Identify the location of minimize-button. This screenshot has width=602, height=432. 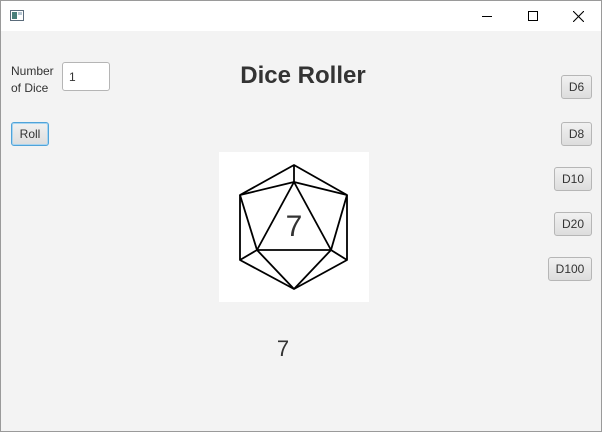
(487, 16).